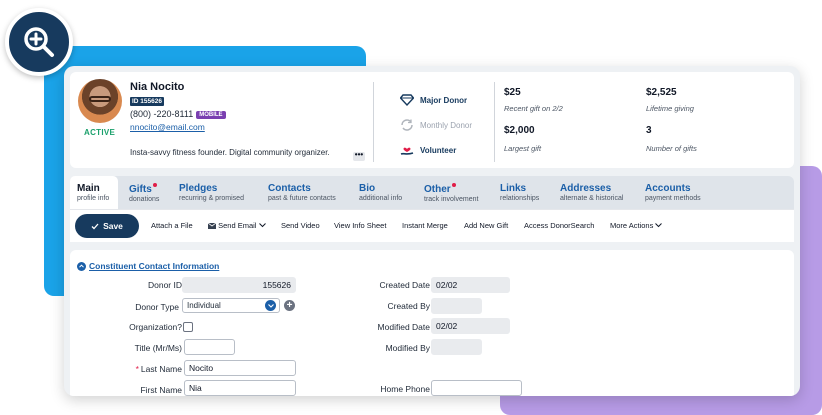  I want to click on send-email-label: Send Email, so click(237, 225).